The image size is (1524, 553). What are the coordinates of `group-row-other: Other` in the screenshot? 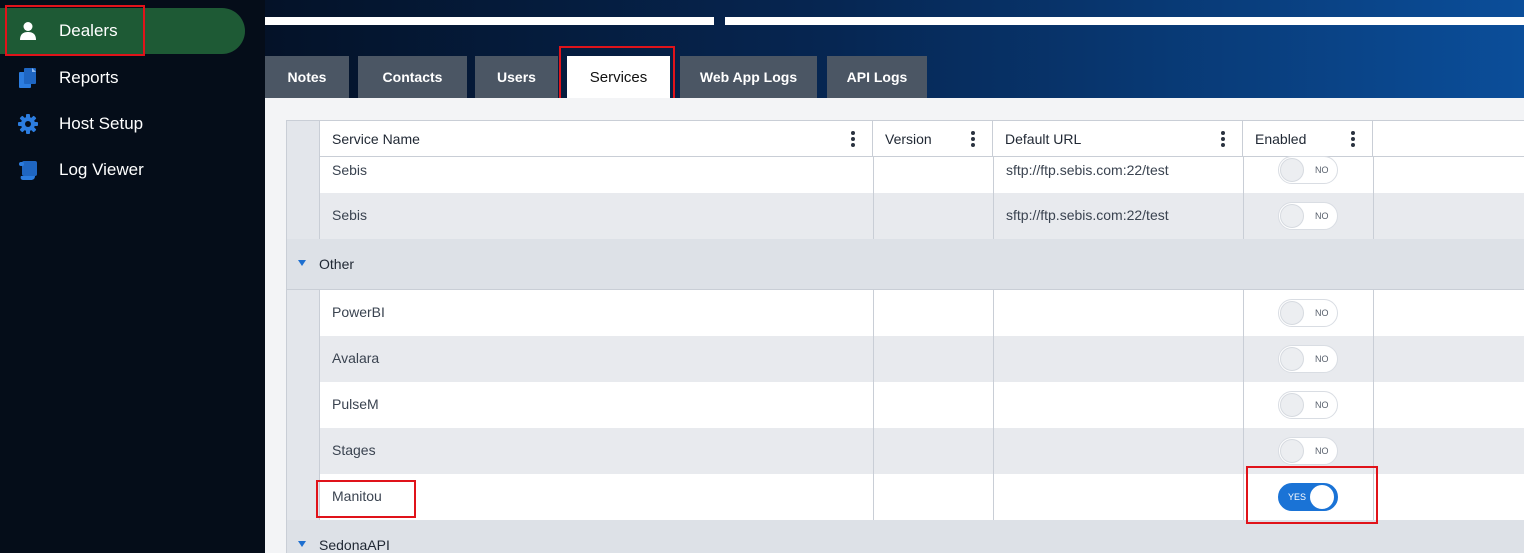 It's located at (905, 264).